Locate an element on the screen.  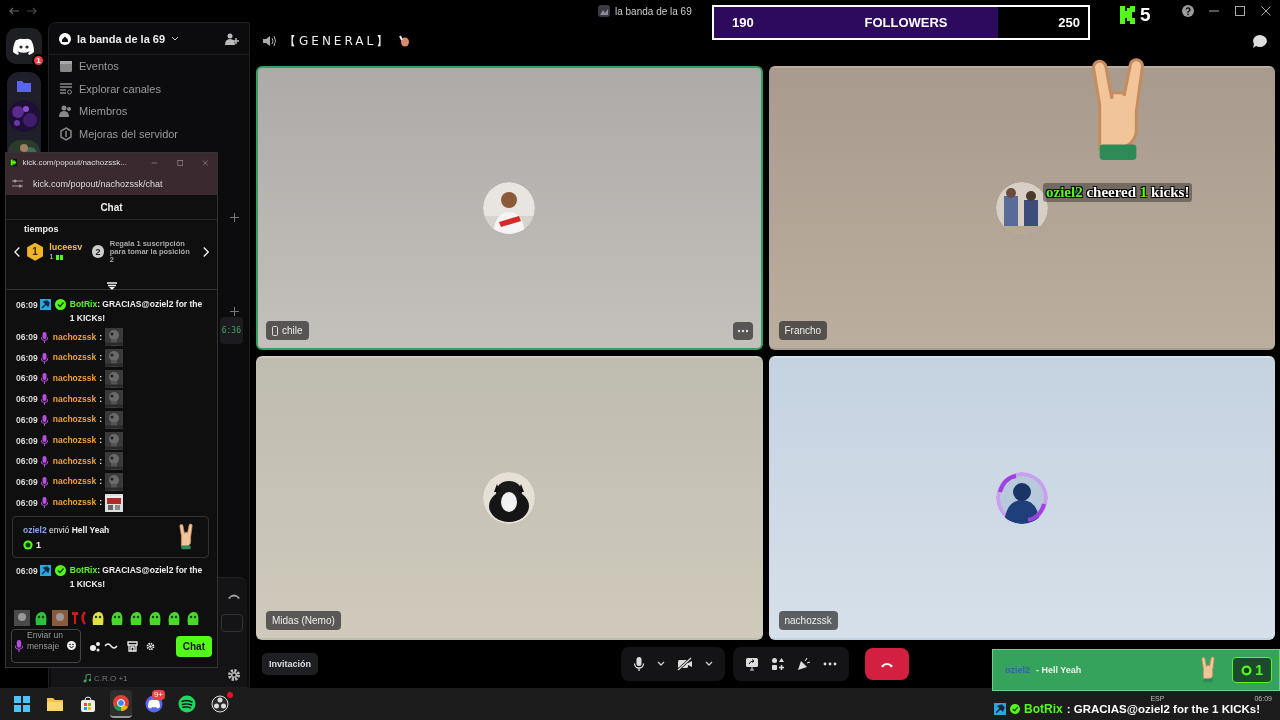
drumstick-icon is located at coordinates (404, 41).